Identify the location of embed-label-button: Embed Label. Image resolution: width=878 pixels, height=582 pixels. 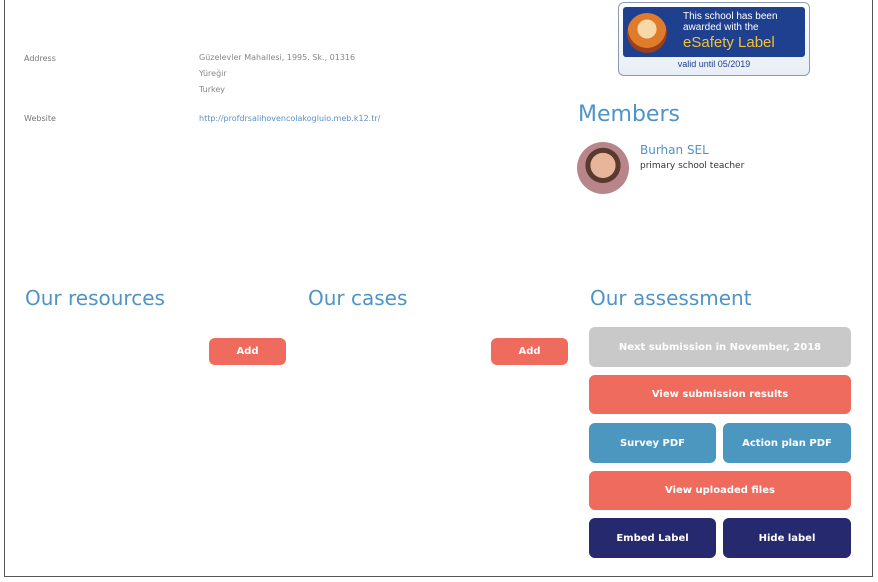
(652, 538).